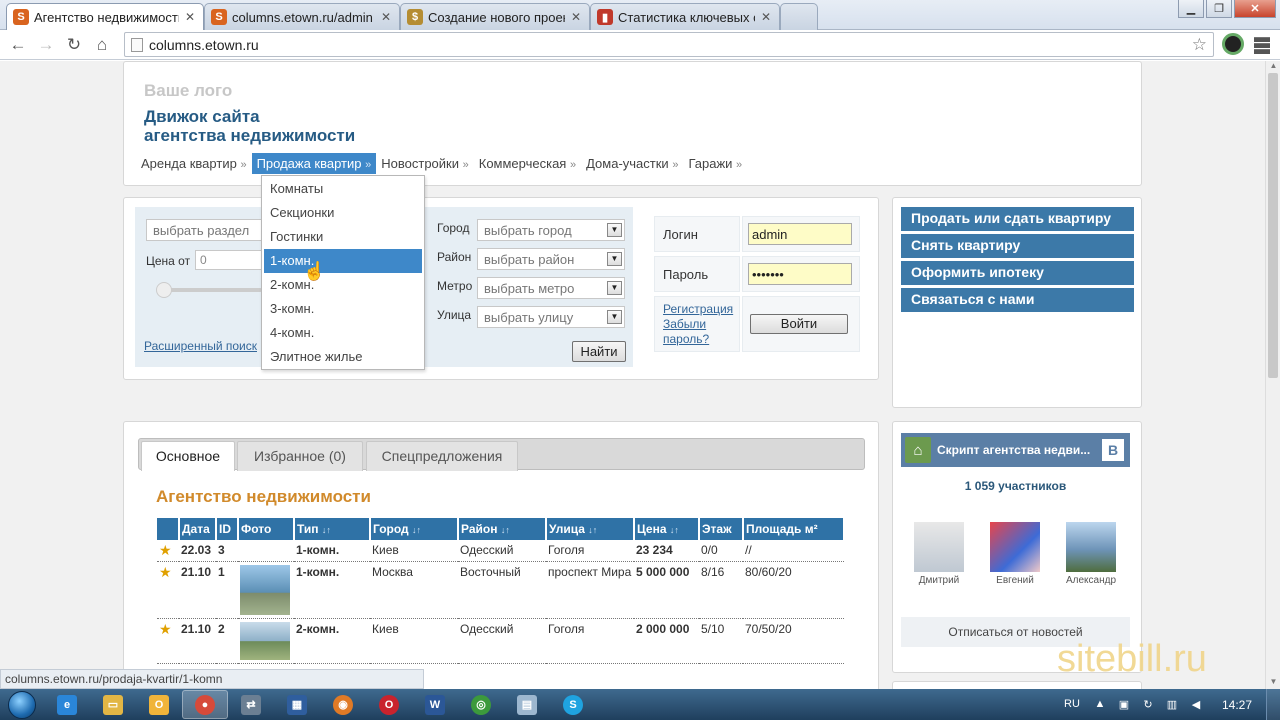  Describe the element at coordinates (527, 704) in the screenshot. I see `taskbar-notepad: ▤` at that location.